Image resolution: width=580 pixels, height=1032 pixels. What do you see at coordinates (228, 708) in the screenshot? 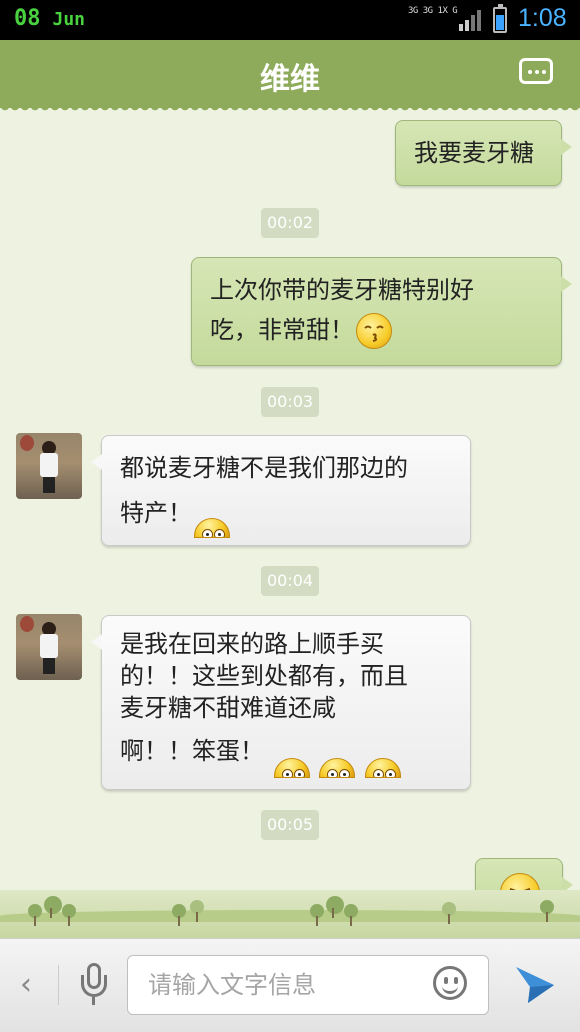
I see `message-text: 麦牙糖不甜难道还咸` at bounding box center [228, 708].